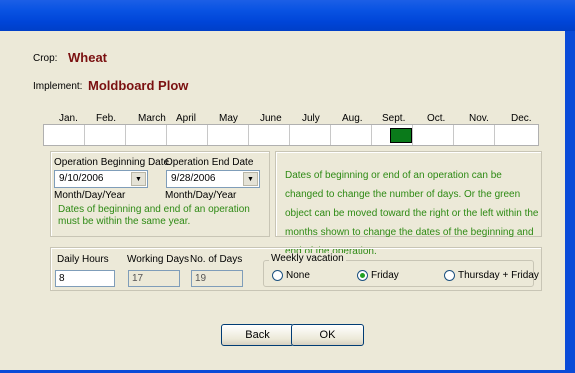 This screenshot has height=373, width=575. What do you see at coordinates (158, 259) in the screenshot?
I see `working-days-label: Working Days` at bounding box center [158, 259].